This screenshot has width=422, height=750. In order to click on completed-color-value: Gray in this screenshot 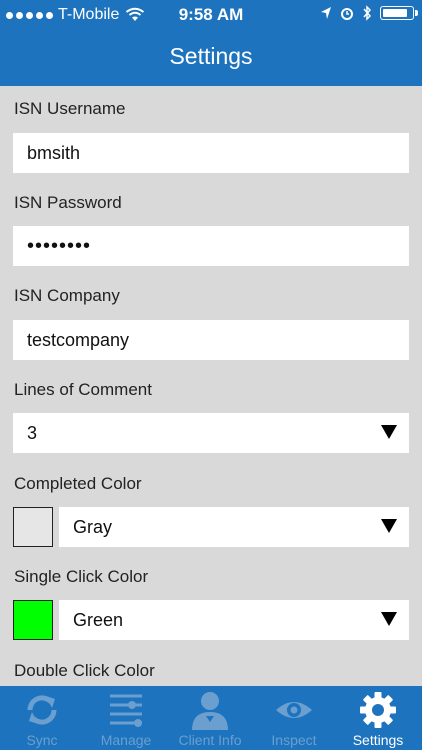, I will do `click(93, 526)`.